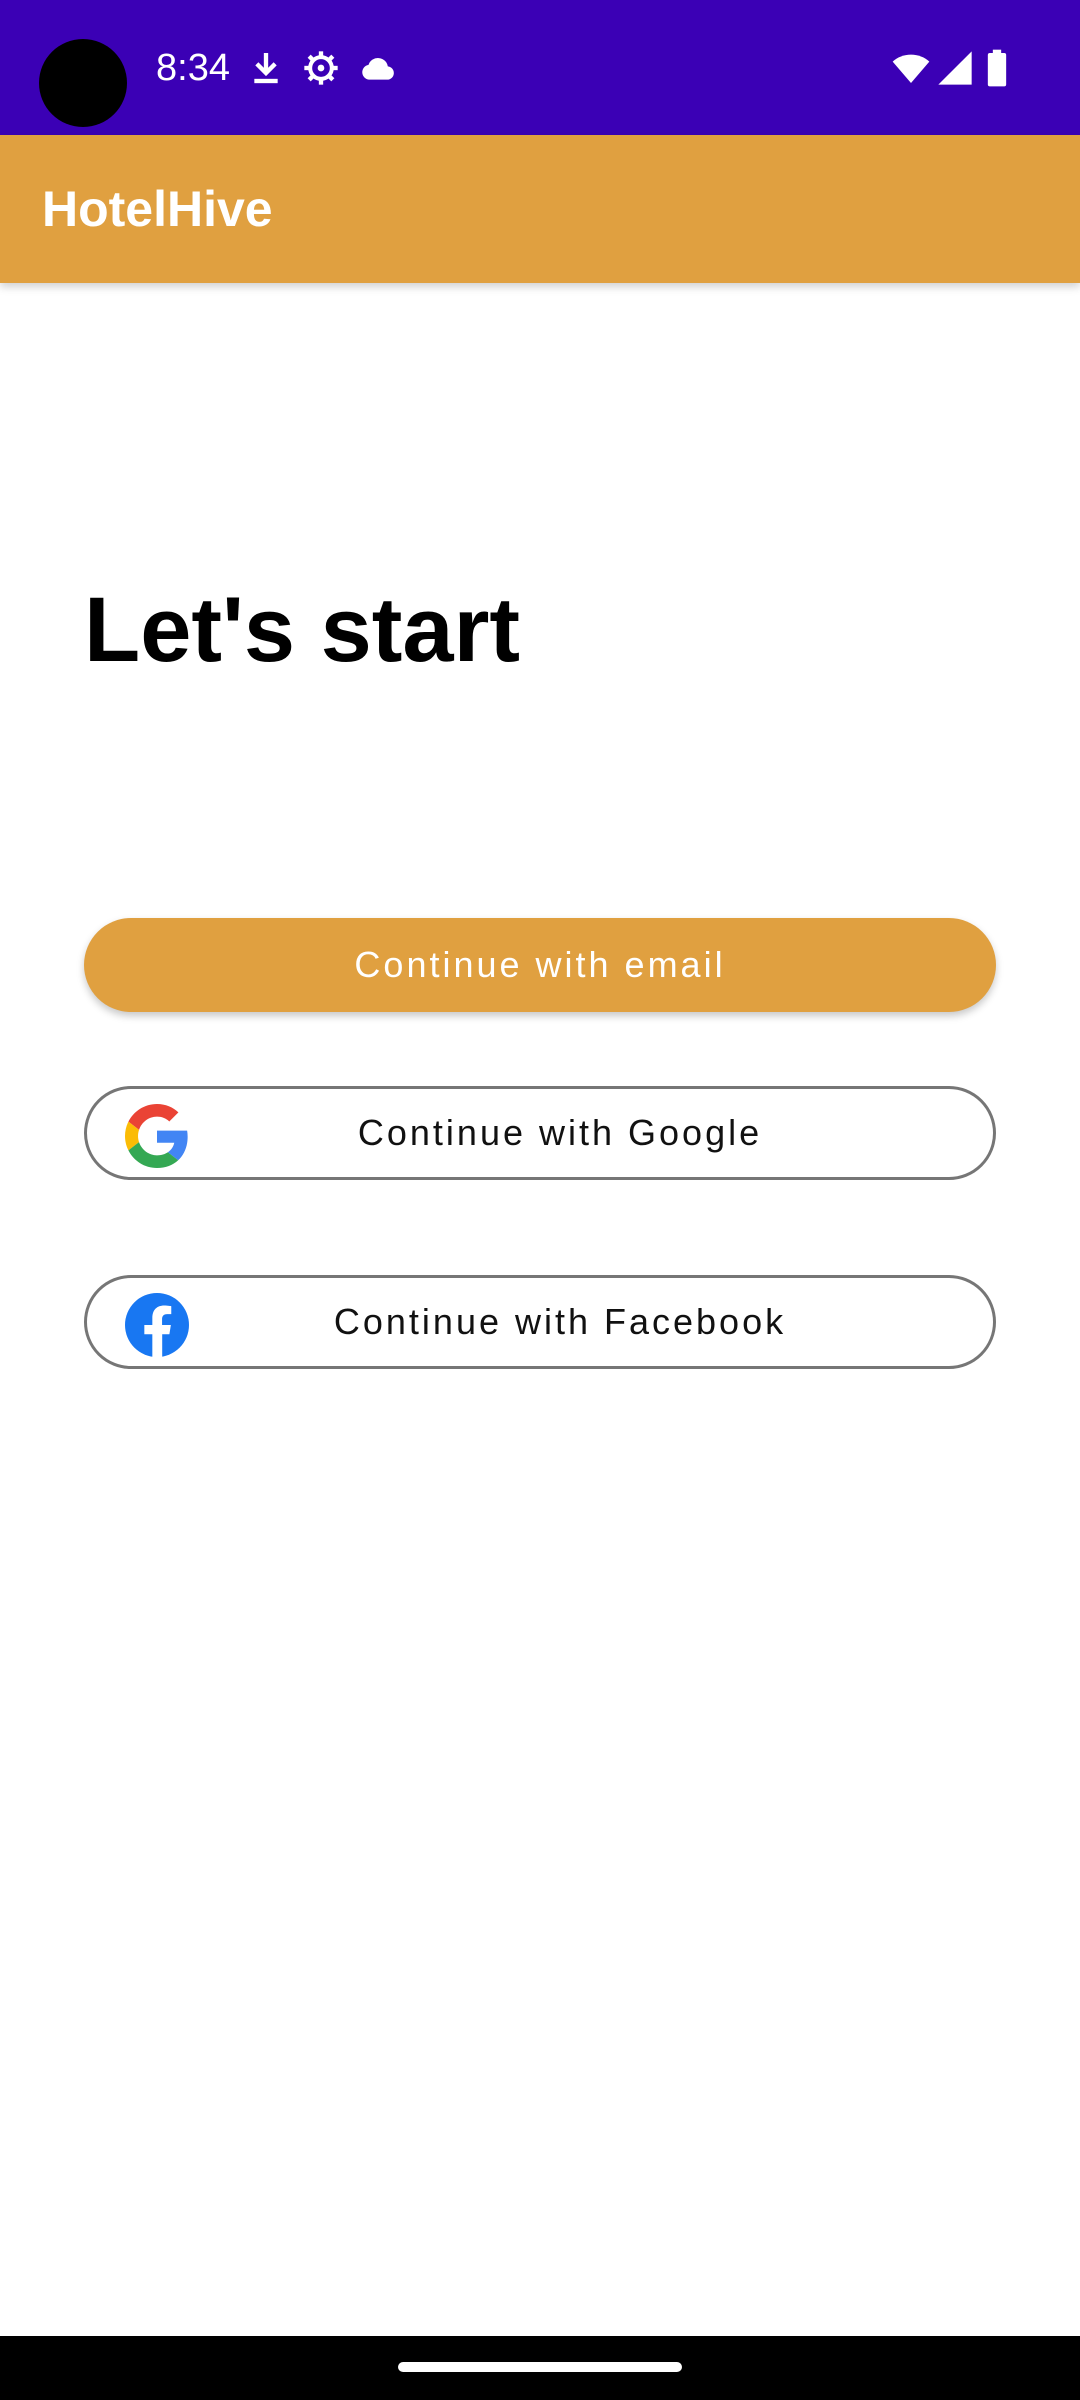  I want to click on battery-icon, so click(997, 68).